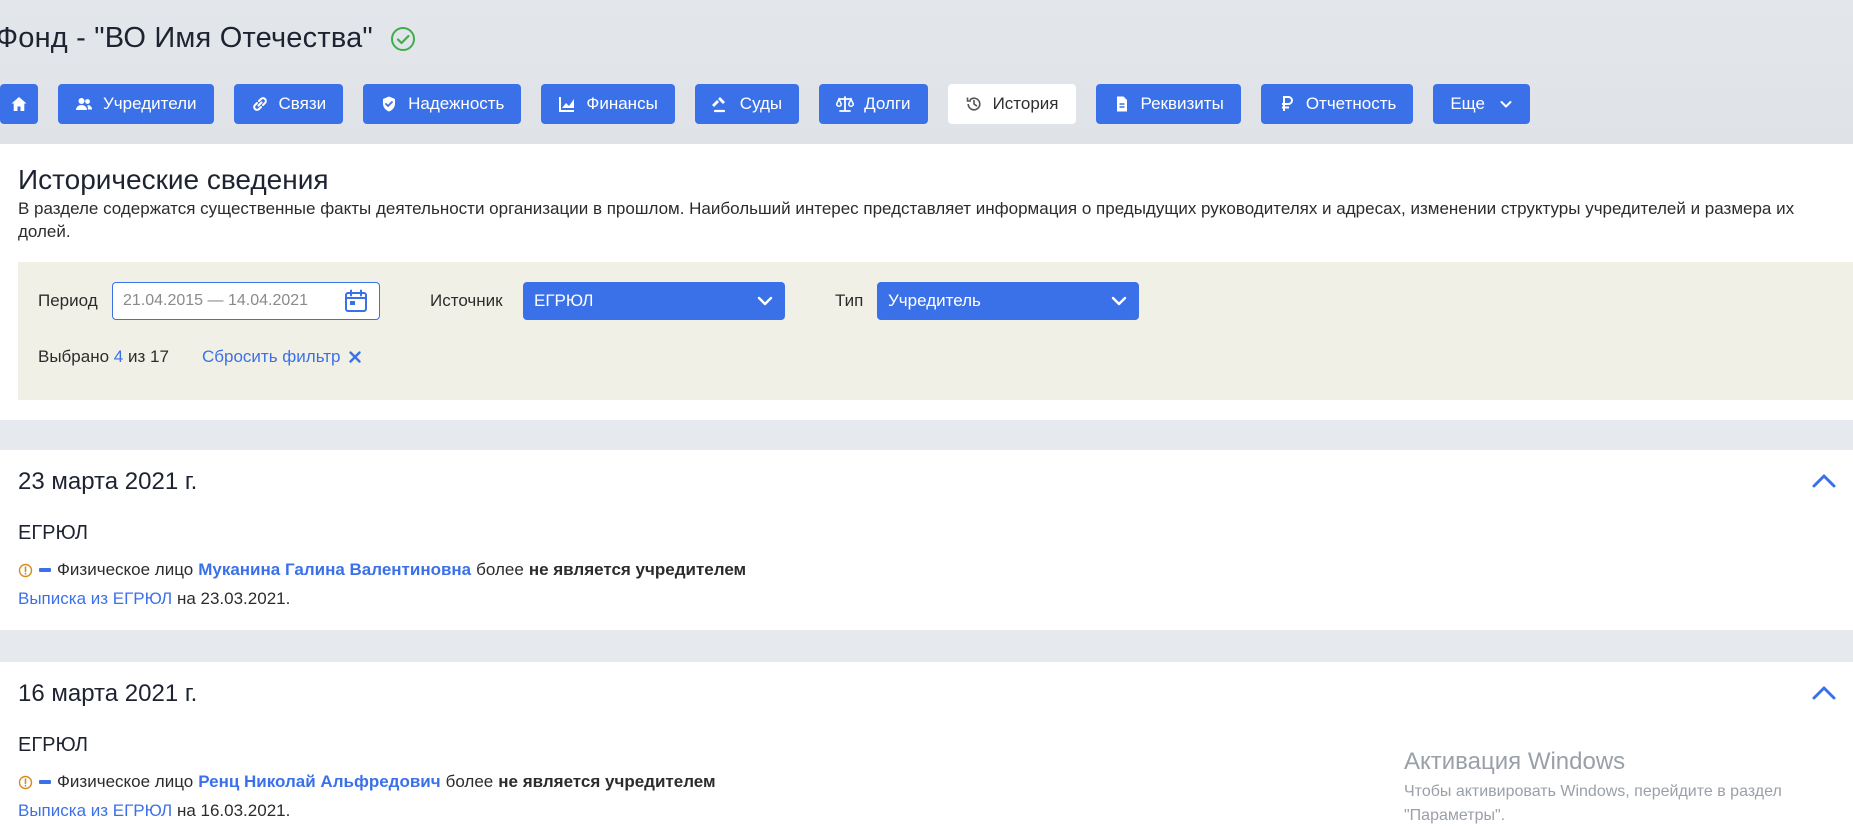  Describe the element at coordinates (302, 103) in the screenshot. I see `tab-links-label: Связи` at that location.